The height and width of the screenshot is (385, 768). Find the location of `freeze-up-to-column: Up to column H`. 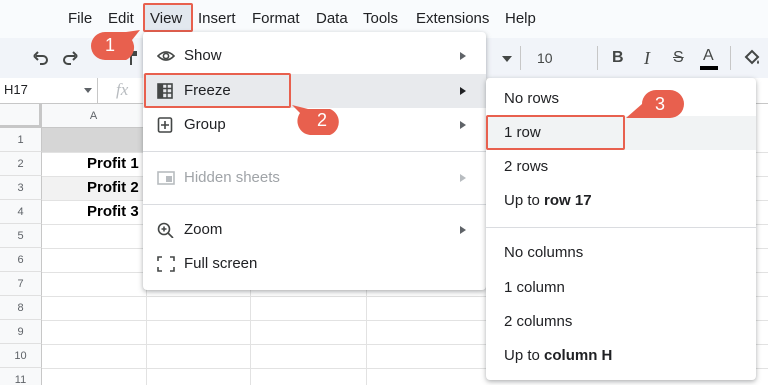

freeze-up-to-column: Up to column H is located at coordinates (621, 356).